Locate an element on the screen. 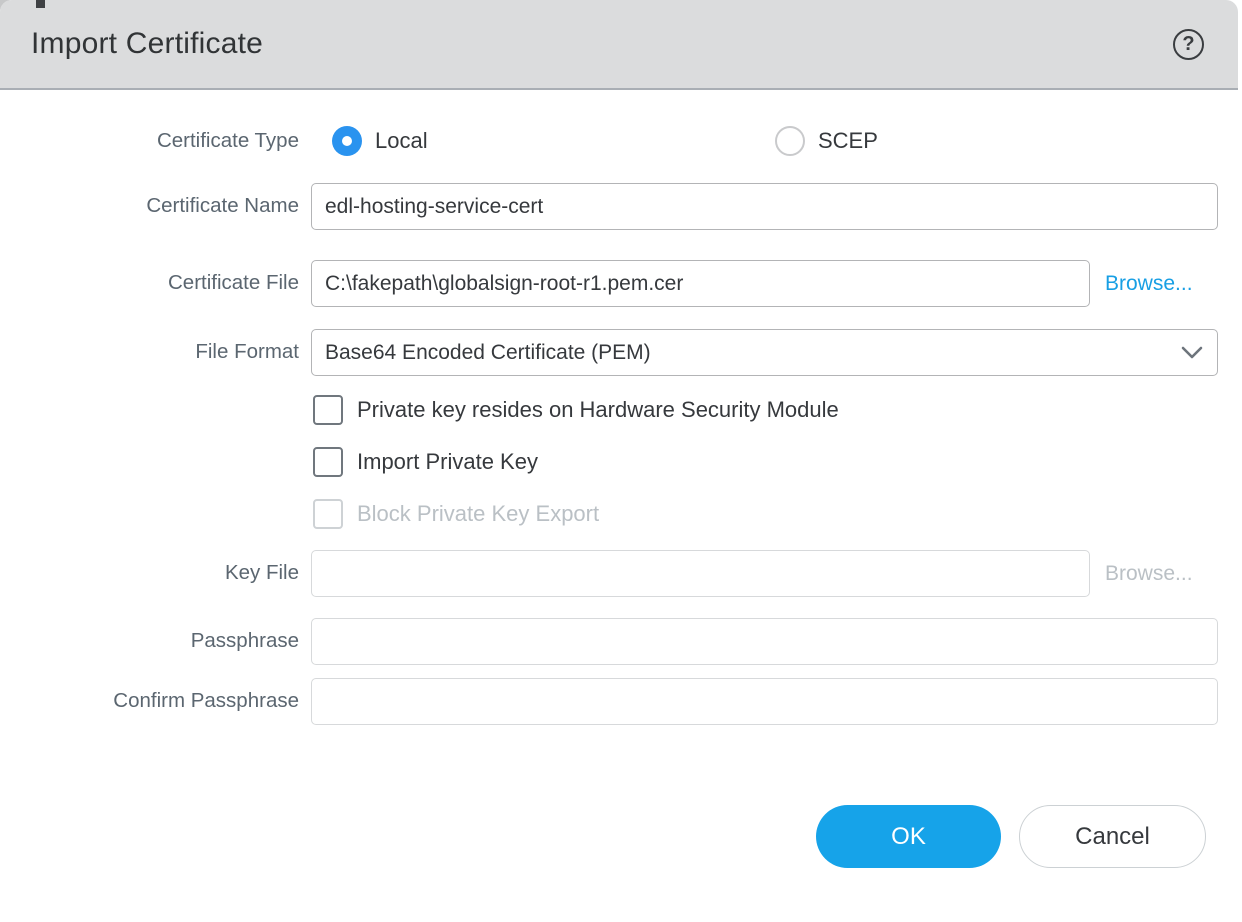 Image resolution: width=1242 pixels, height=922 pixels. checkbox-block-private-key-export: Block Private Key Export is located at coordinates (775, 513).